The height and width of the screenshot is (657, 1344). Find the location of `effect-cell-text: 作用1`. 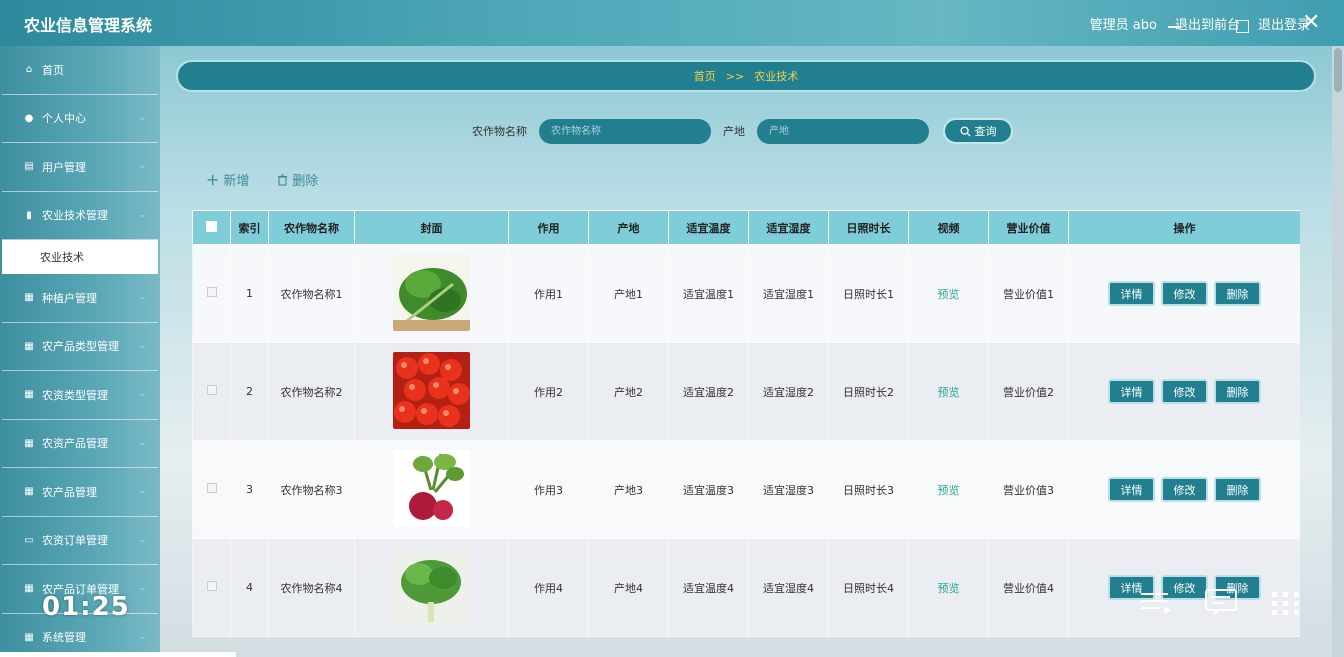

effect-cell-text: 作用1 is located at coordinates (548, 294).